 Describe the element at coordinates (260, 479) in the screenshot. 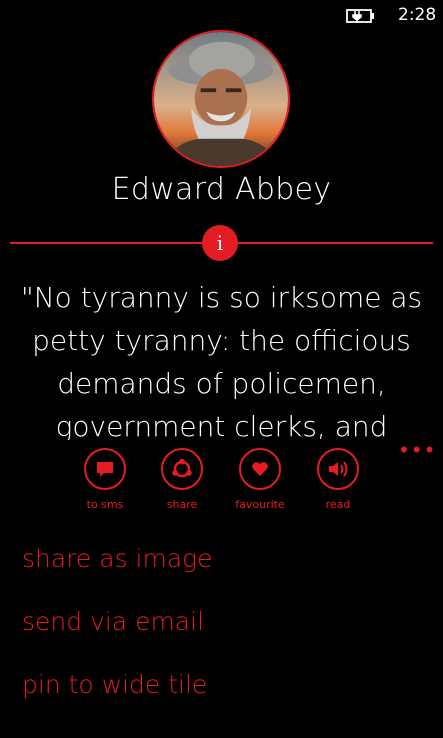

I see `favourite-button: favourite` at that location.